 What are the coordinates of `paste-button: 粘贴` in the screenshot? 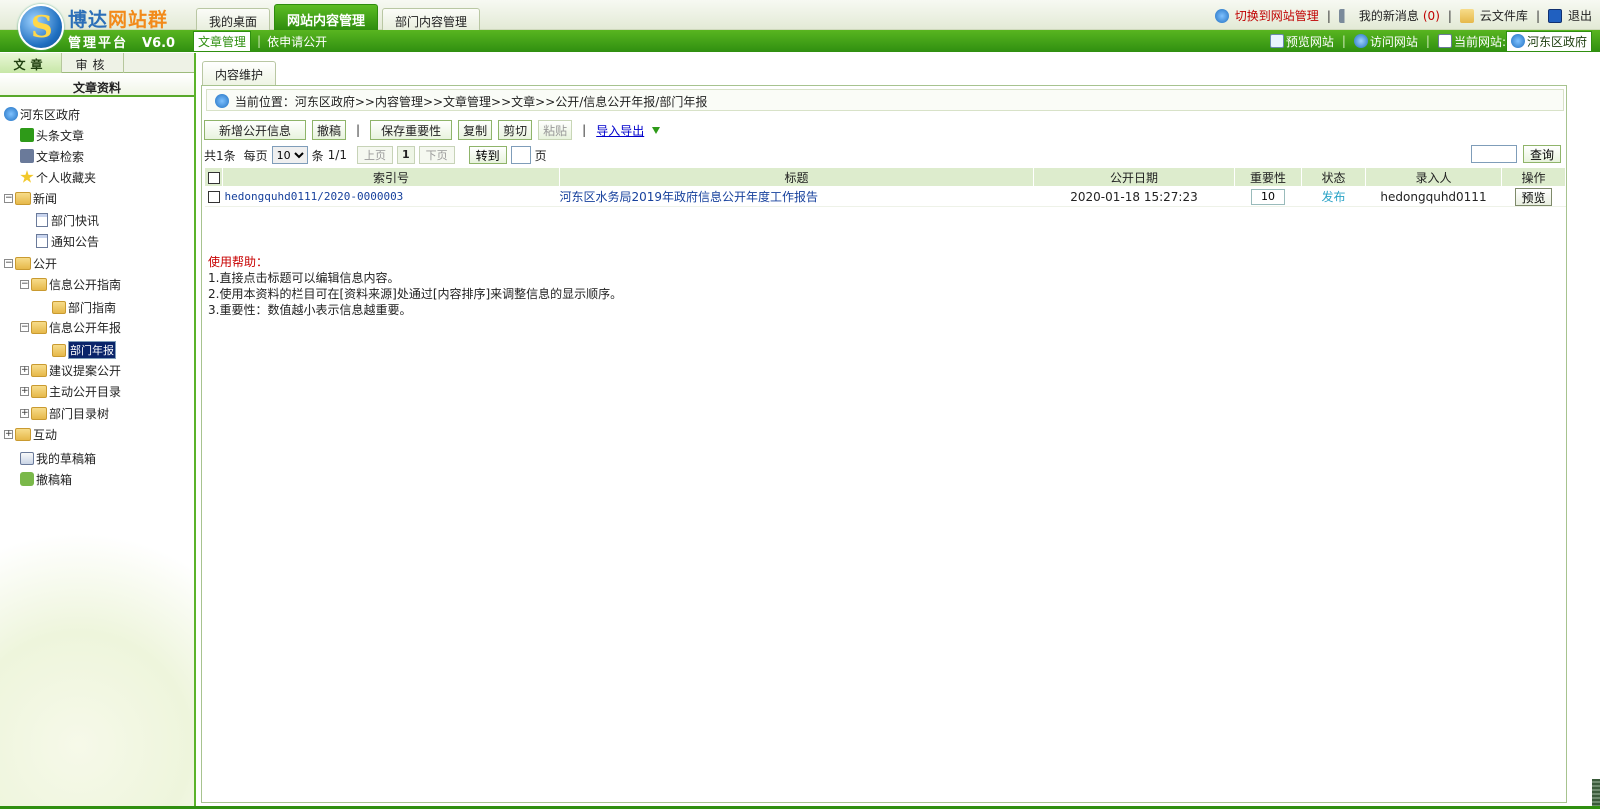 It's located at (555, 130).